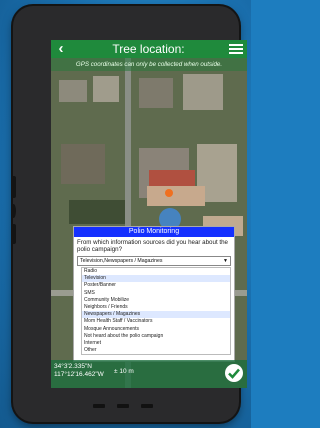 The image size is (320, 428). What do you see at coordinates (156, 336) in the screenshot?
I see `option-item: Not heard about the polio campaign` at bounding box center [156, 336].